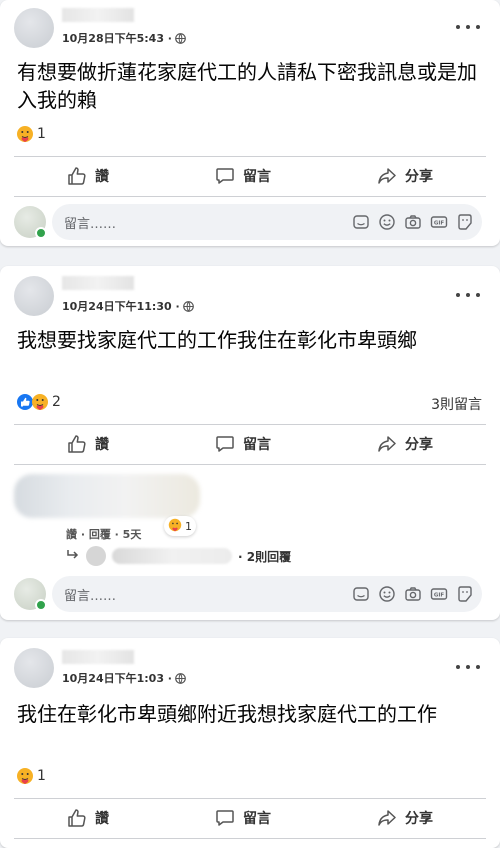 The image size is (500, 848). What do you see at coordinates (172, 556) in the screenshot?
I see `reply-author-redacted` at bounding box center [172, 556].